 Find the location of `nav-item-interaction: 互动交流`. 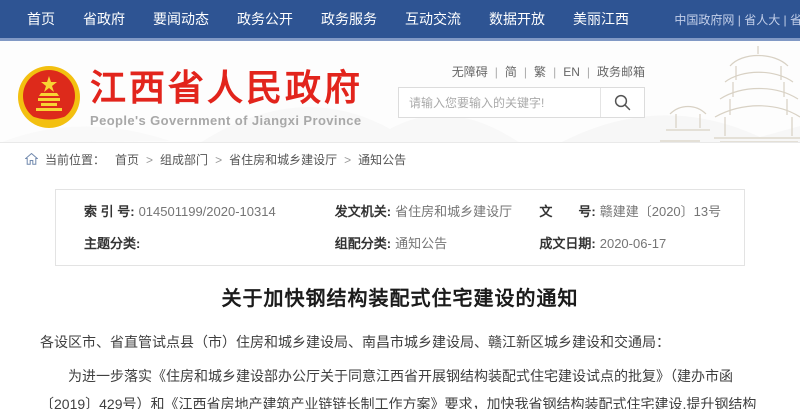

nav-item-interaction: 互动交流 is located at coordinates (433, 19).